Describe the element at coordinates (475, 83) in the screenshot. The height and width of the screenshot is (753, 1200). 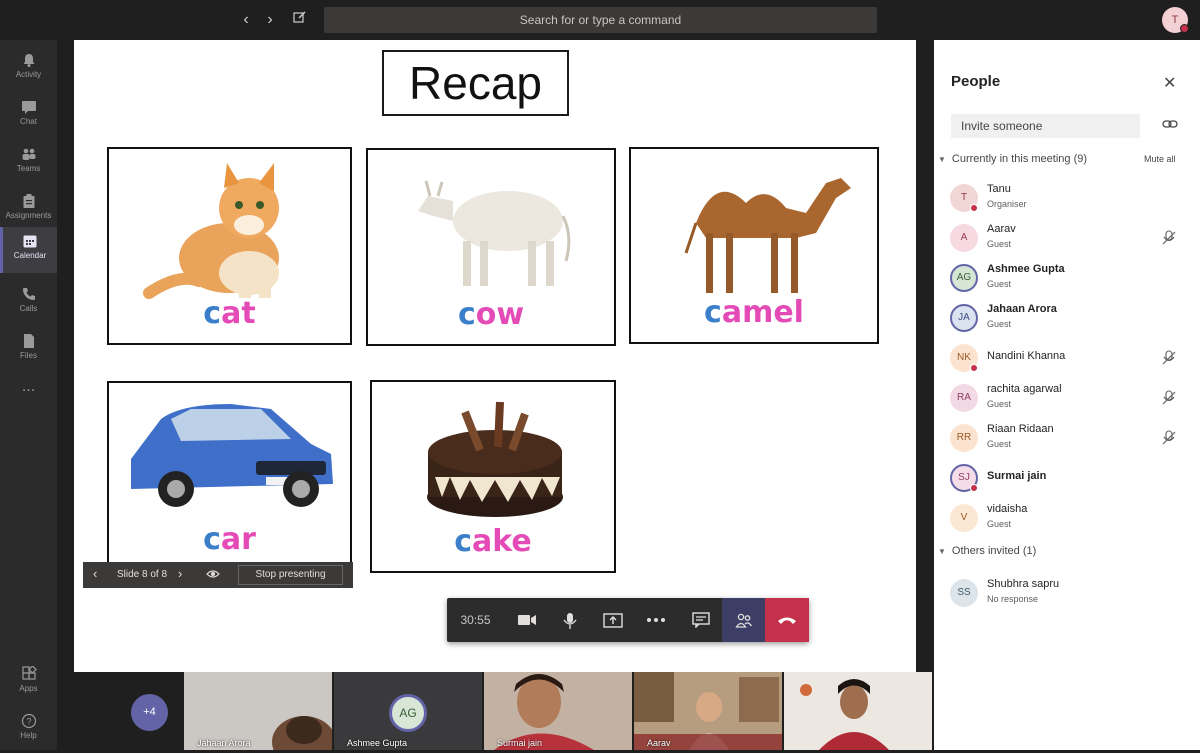
I see `slide-title: Recap` at that location.